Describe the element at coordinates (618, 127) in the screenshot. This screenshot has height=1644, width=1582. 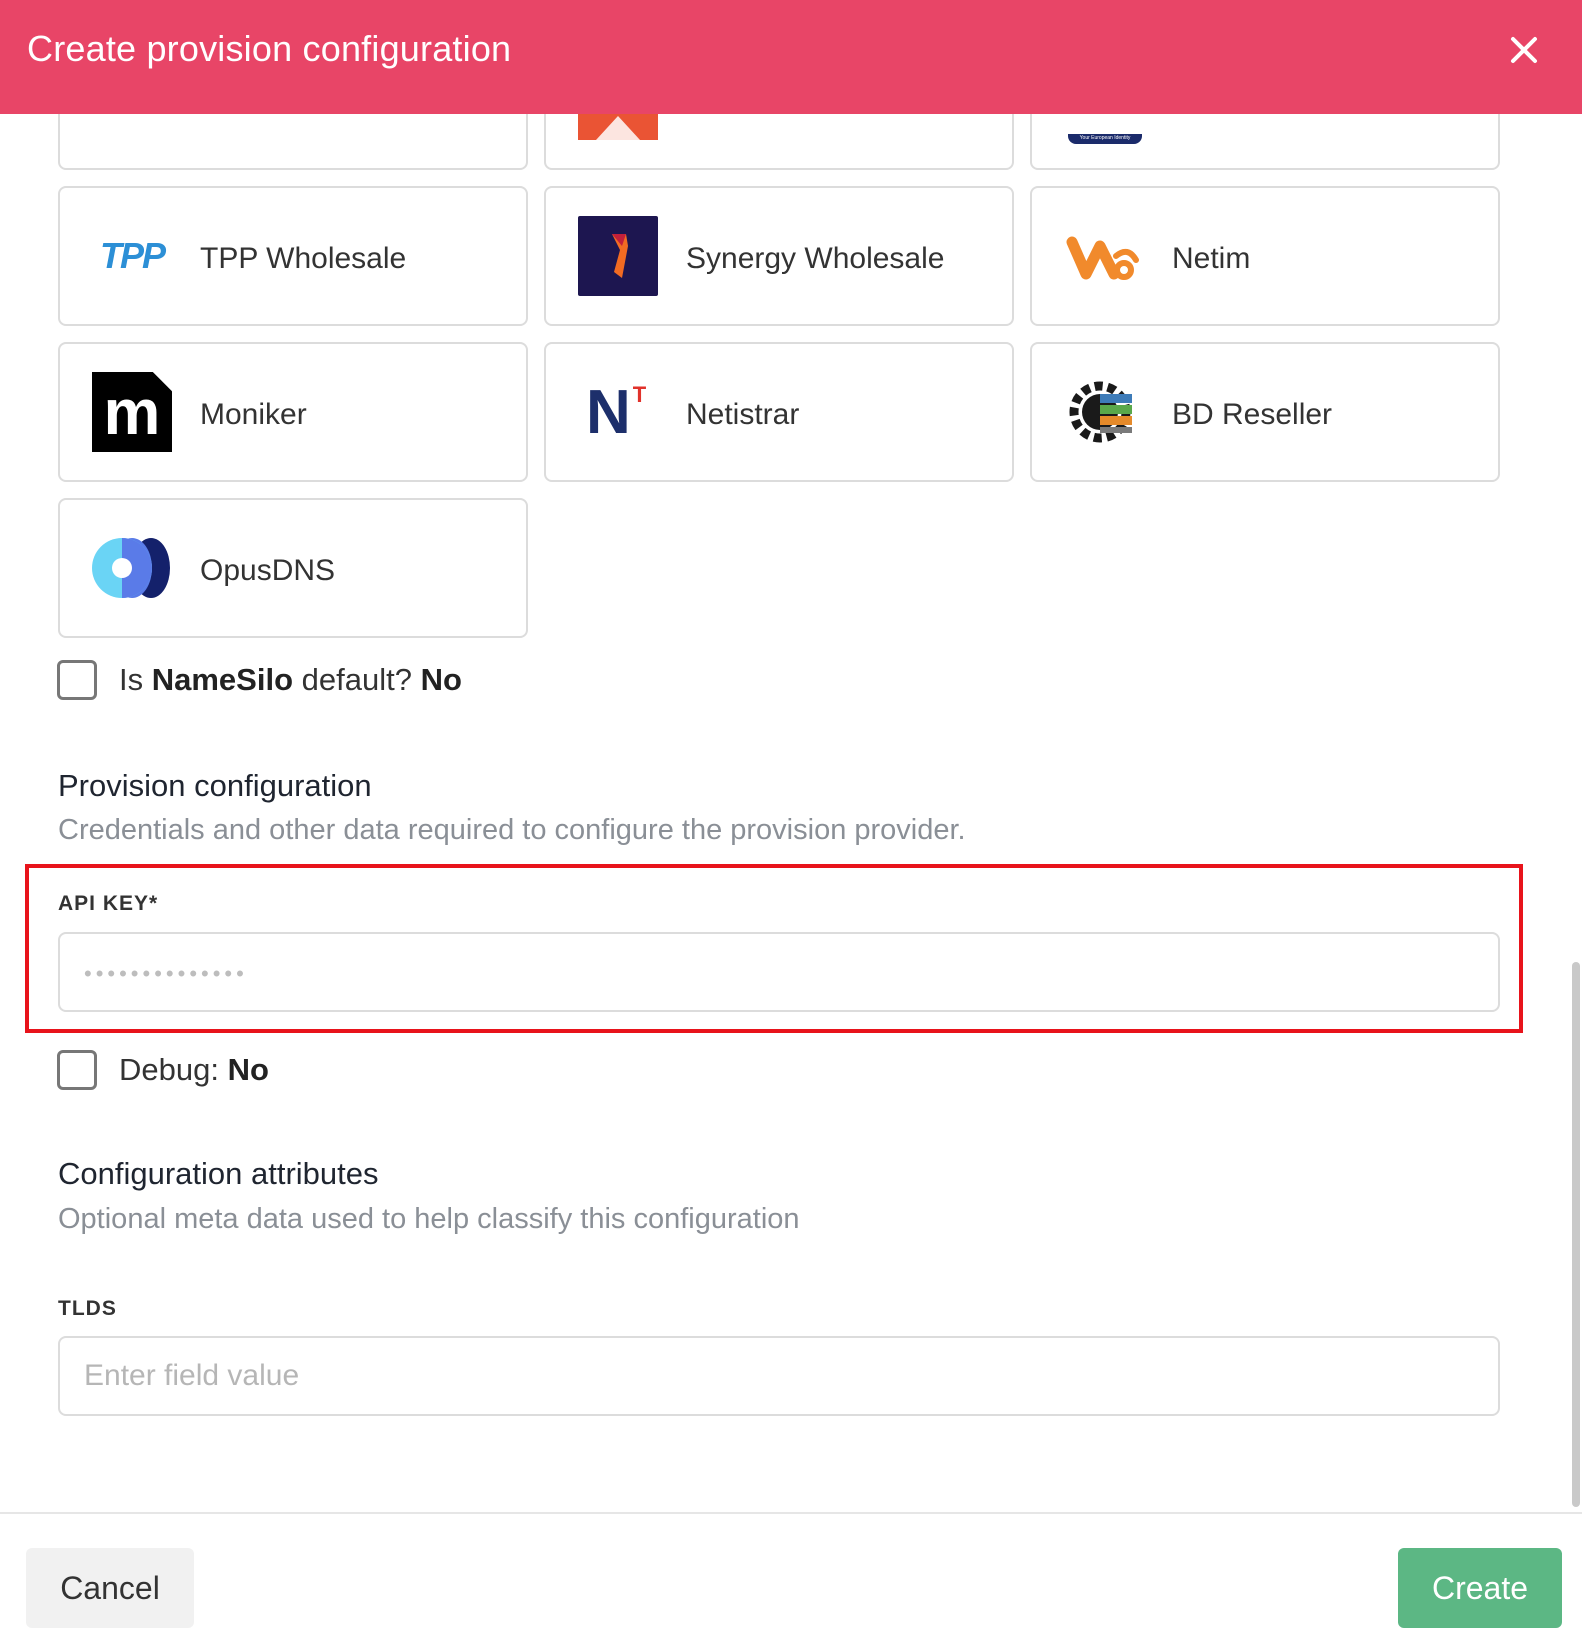
I see `provider-partial-logo-icon` at that location.